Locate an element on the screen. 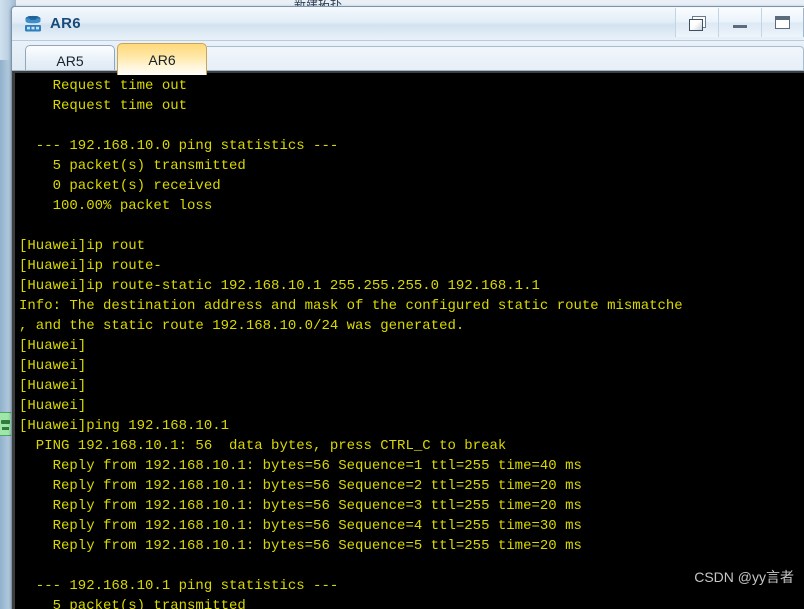  restore-button is located at coordinates (696, 22).